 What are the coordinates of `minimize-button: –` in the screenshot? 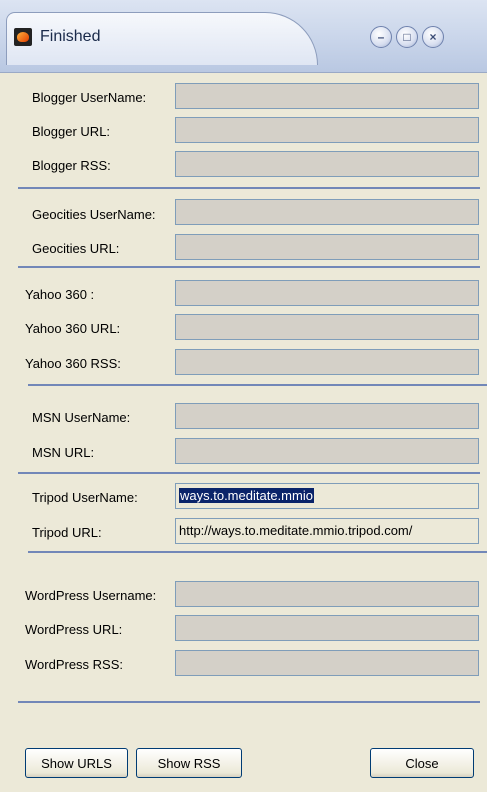 It's located at (381, 37).